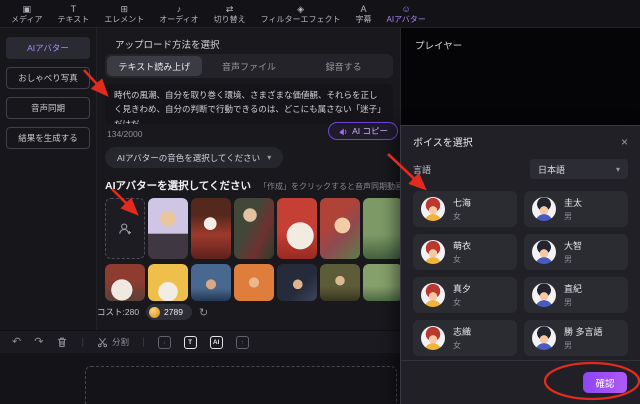 Image resolution: width=640 pixels, height=404 pixels. Describe the element at coordinates (229, 8) in the screenshot. I see `transition-icon: ⇄` at that location.